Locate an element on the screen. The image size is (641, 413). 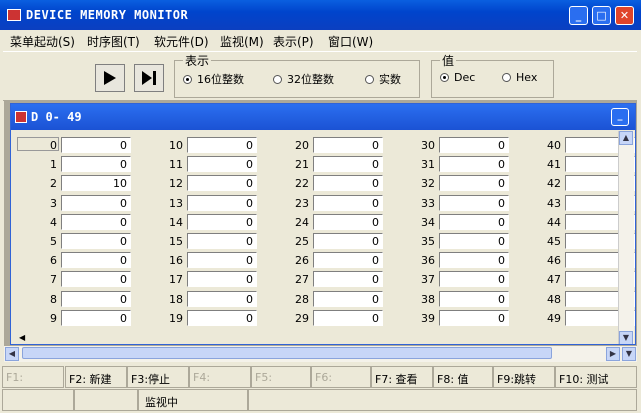
scroll-right-end-icon: ▼ is located at coordinates (629, 354).